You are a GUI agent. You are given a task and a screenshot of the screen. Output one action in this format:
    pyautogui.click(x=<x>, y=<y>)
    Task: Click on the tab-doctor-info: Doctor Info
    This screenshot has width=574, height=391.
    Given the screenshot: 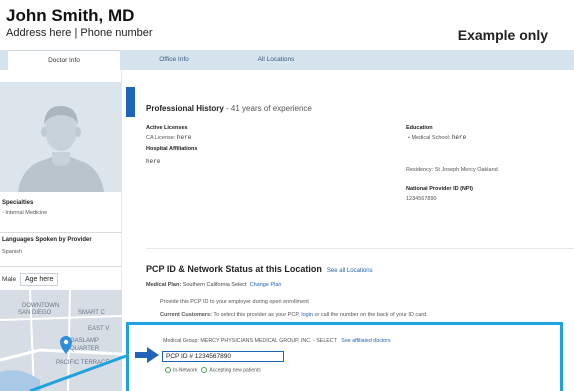 What is the action you would take?
    pyautogui.click(x=64, y=60)
    